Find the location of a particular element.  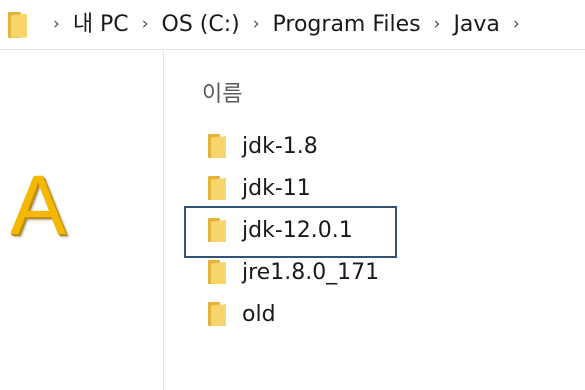

column-header-name: 이름 is located at coordinates (222, 92).